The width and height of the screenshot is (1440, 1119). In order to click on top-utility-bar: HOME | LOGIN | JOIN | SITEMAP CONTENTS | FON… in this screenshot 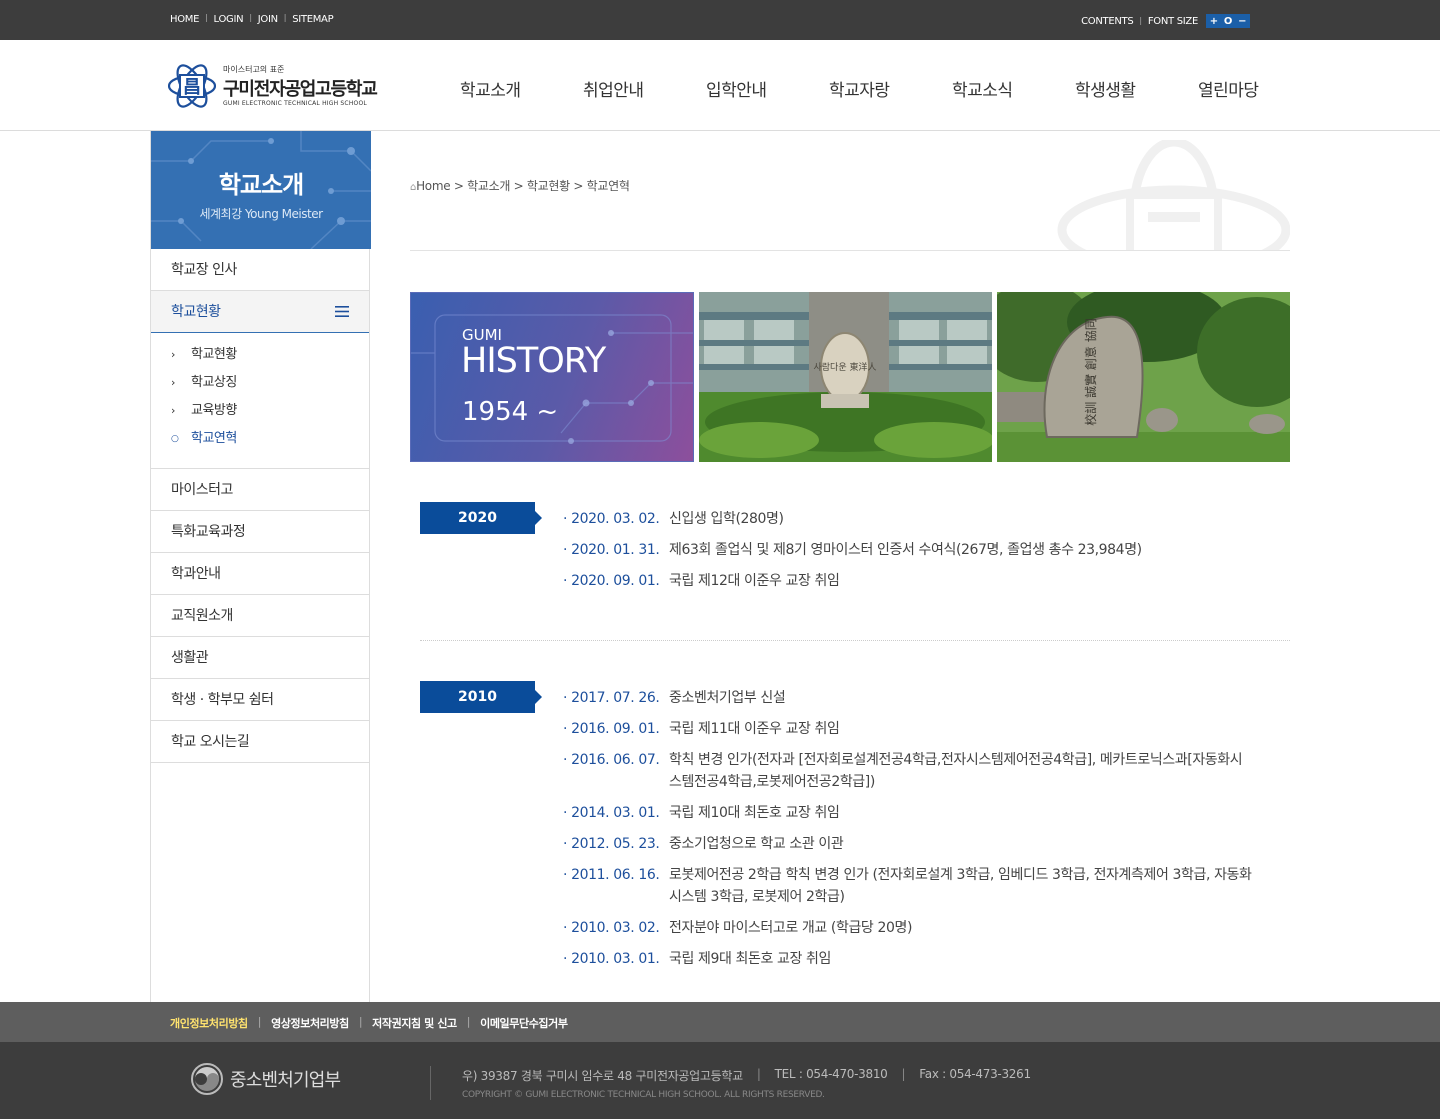, I will do `click(720, 20)`.